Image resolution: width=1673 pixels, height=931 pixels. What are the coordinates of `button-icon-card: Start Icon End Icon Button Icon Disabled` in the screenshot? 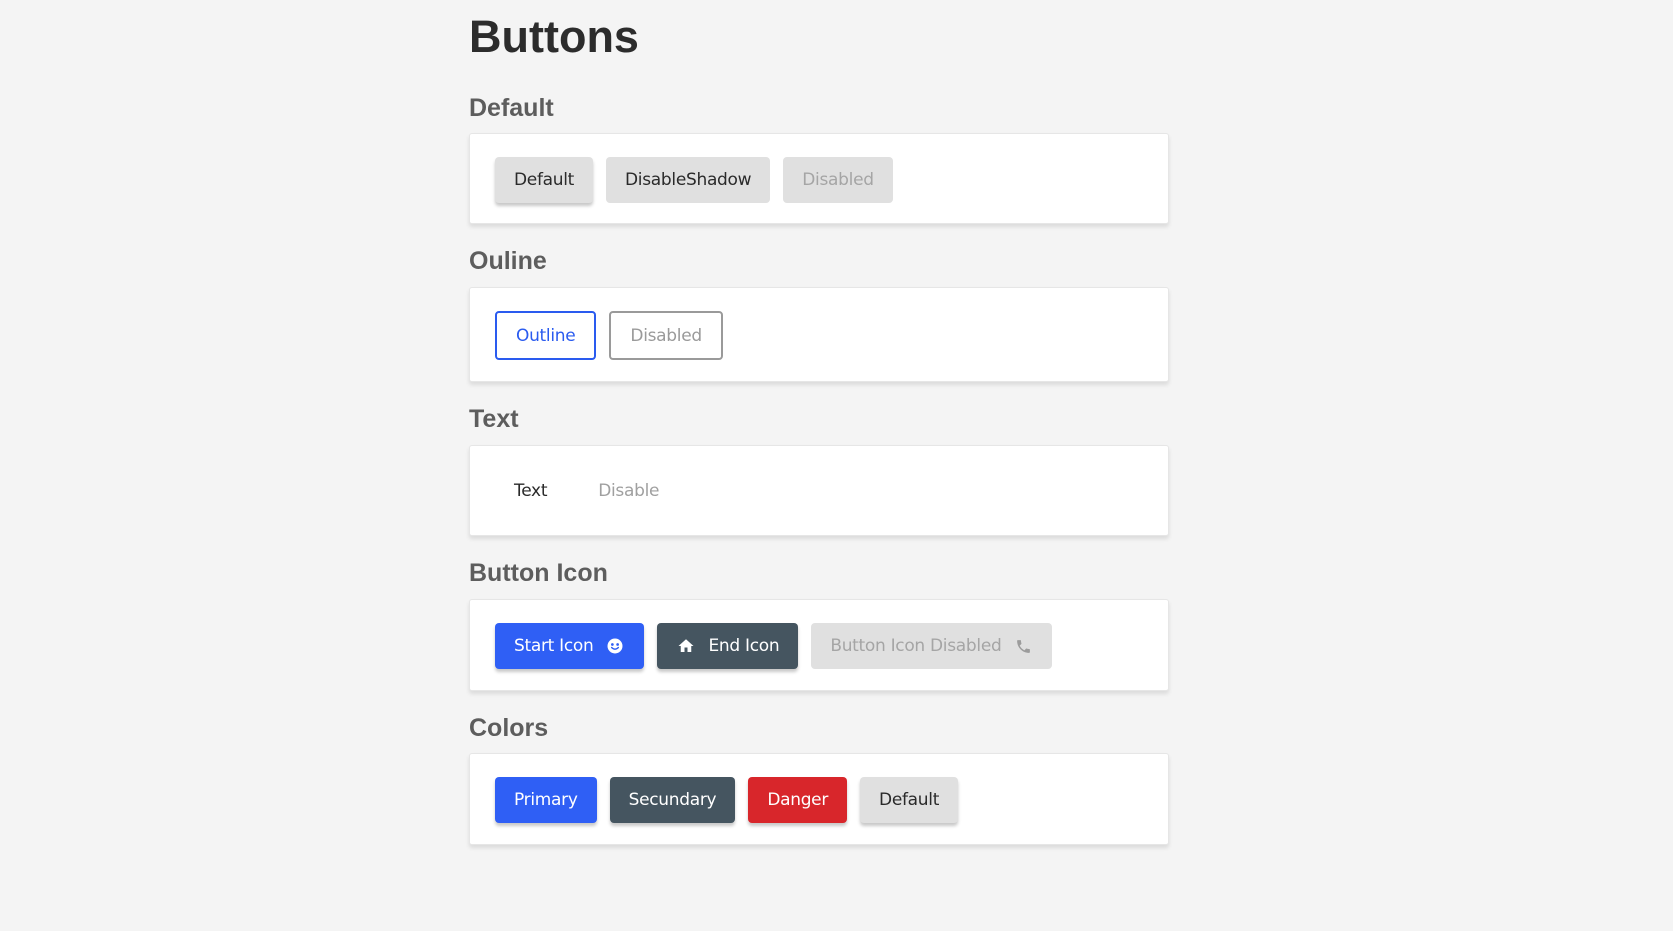 It's located at (819, 645).